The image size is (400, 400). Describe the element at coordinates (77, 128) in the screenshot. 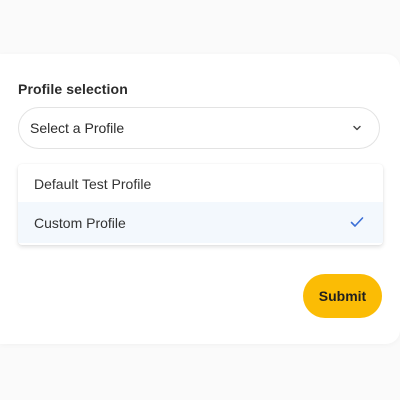

I see `profile-select-value: Select a Profile` at that location.